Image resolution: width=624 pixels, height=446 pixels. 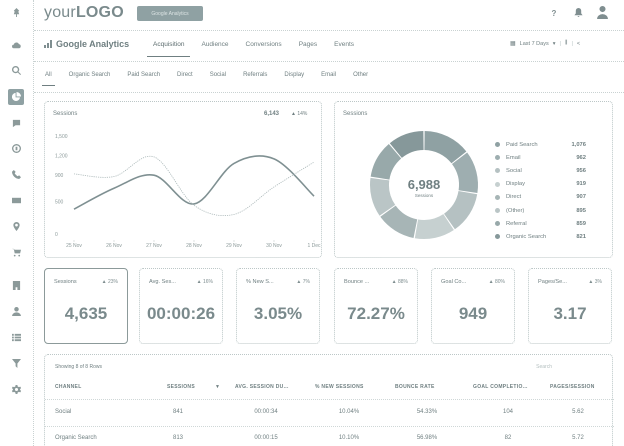 I want to click on header-button: Google Analytics, so click(x=170, y=13).